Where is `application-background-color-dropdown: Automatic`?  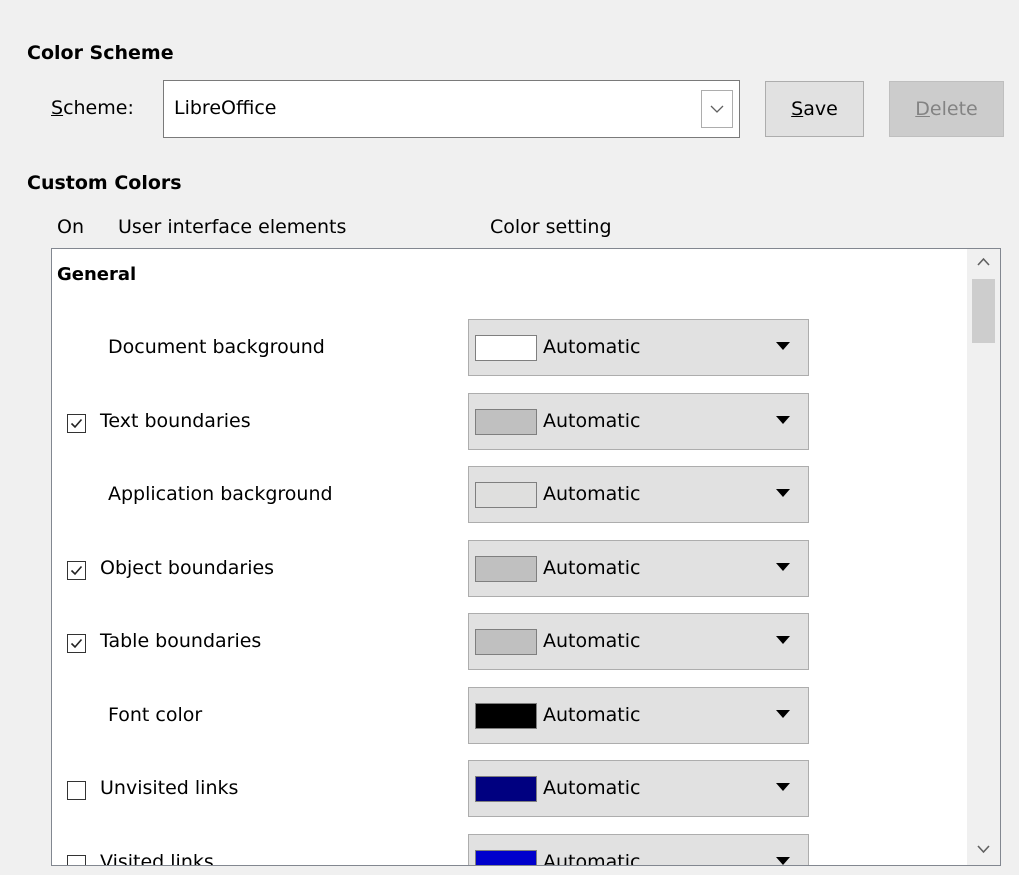
application-background-color-dropdown: Automatic is located at coordinates (638, 494).